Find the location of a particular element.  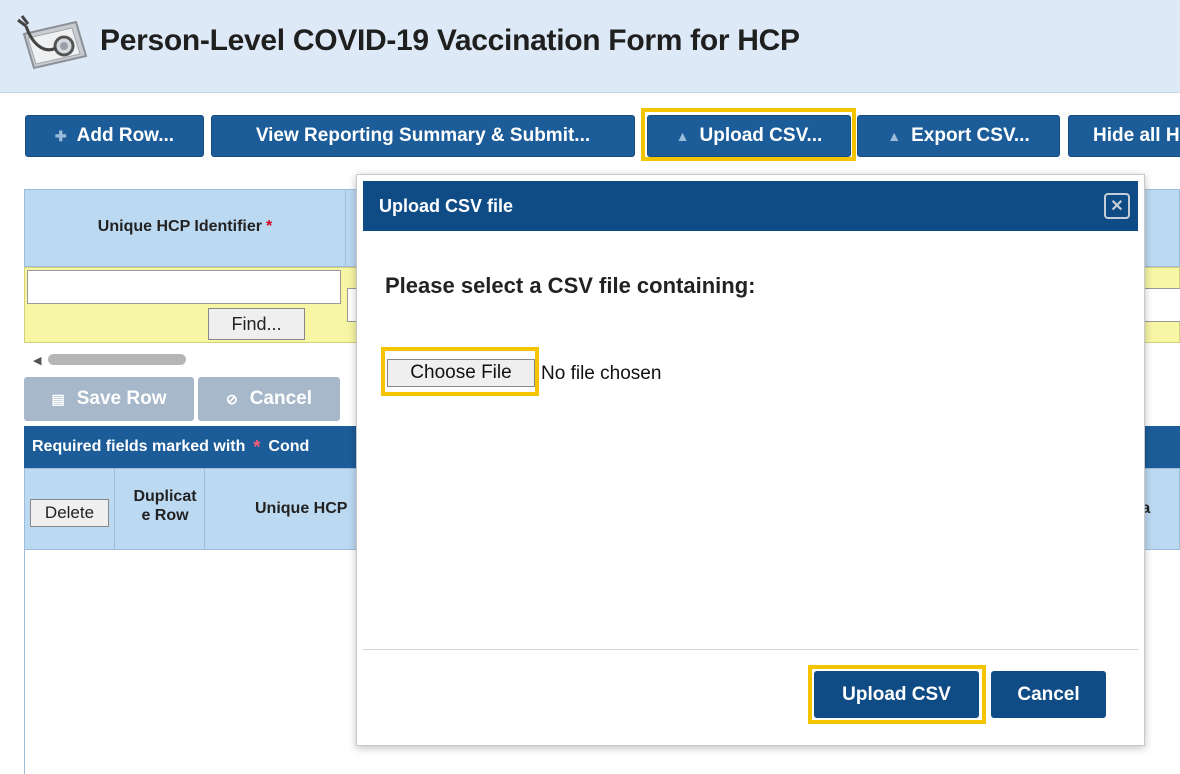

no-file-status: No file chosen is located at coordinates (601, 373).